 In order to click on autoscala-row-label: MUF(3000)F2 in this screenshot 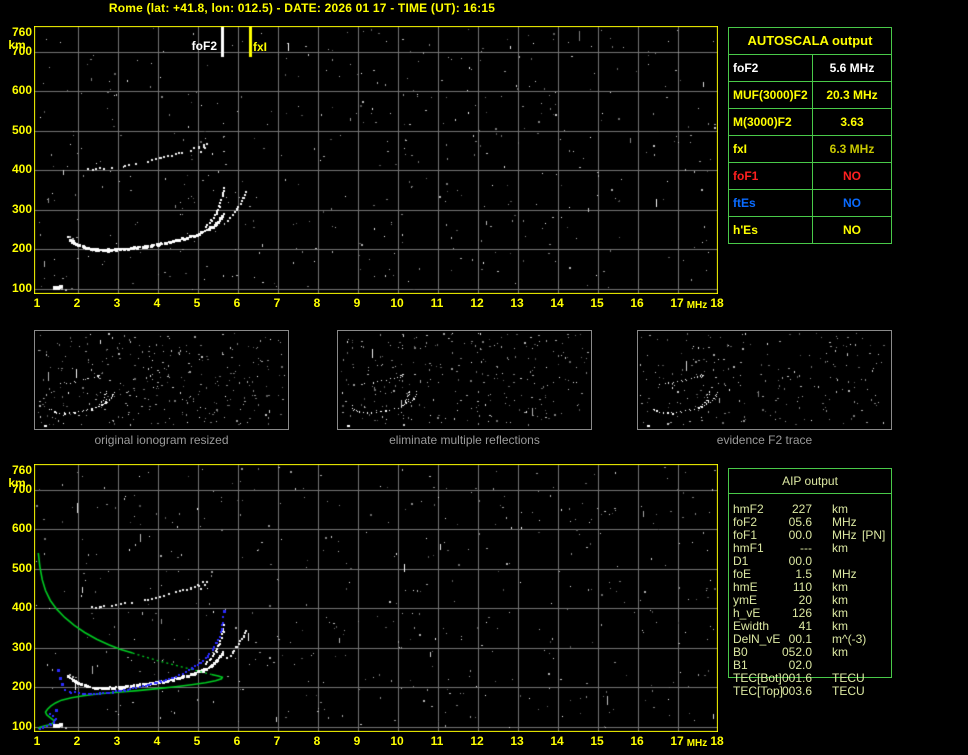, I will do `click(771, 95)`.